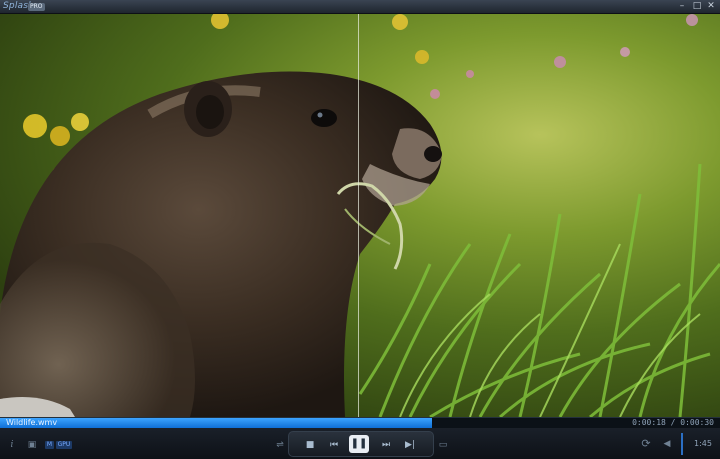 The height and width of the screenshot is (459, 720). What do you see at coordinates (280, 445) in the screenshot?
I see `equalizer-icon: ⇌` at bounding box center [280, 445].